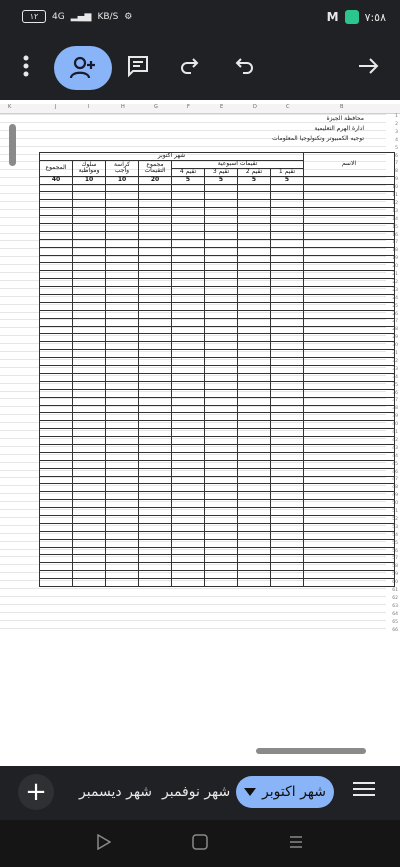 This screenshot has width=400, height=867. Describe the element at coordinates (196, 792) in the screenshot. I see `tab-november: شهر نوفمبر` at that location.